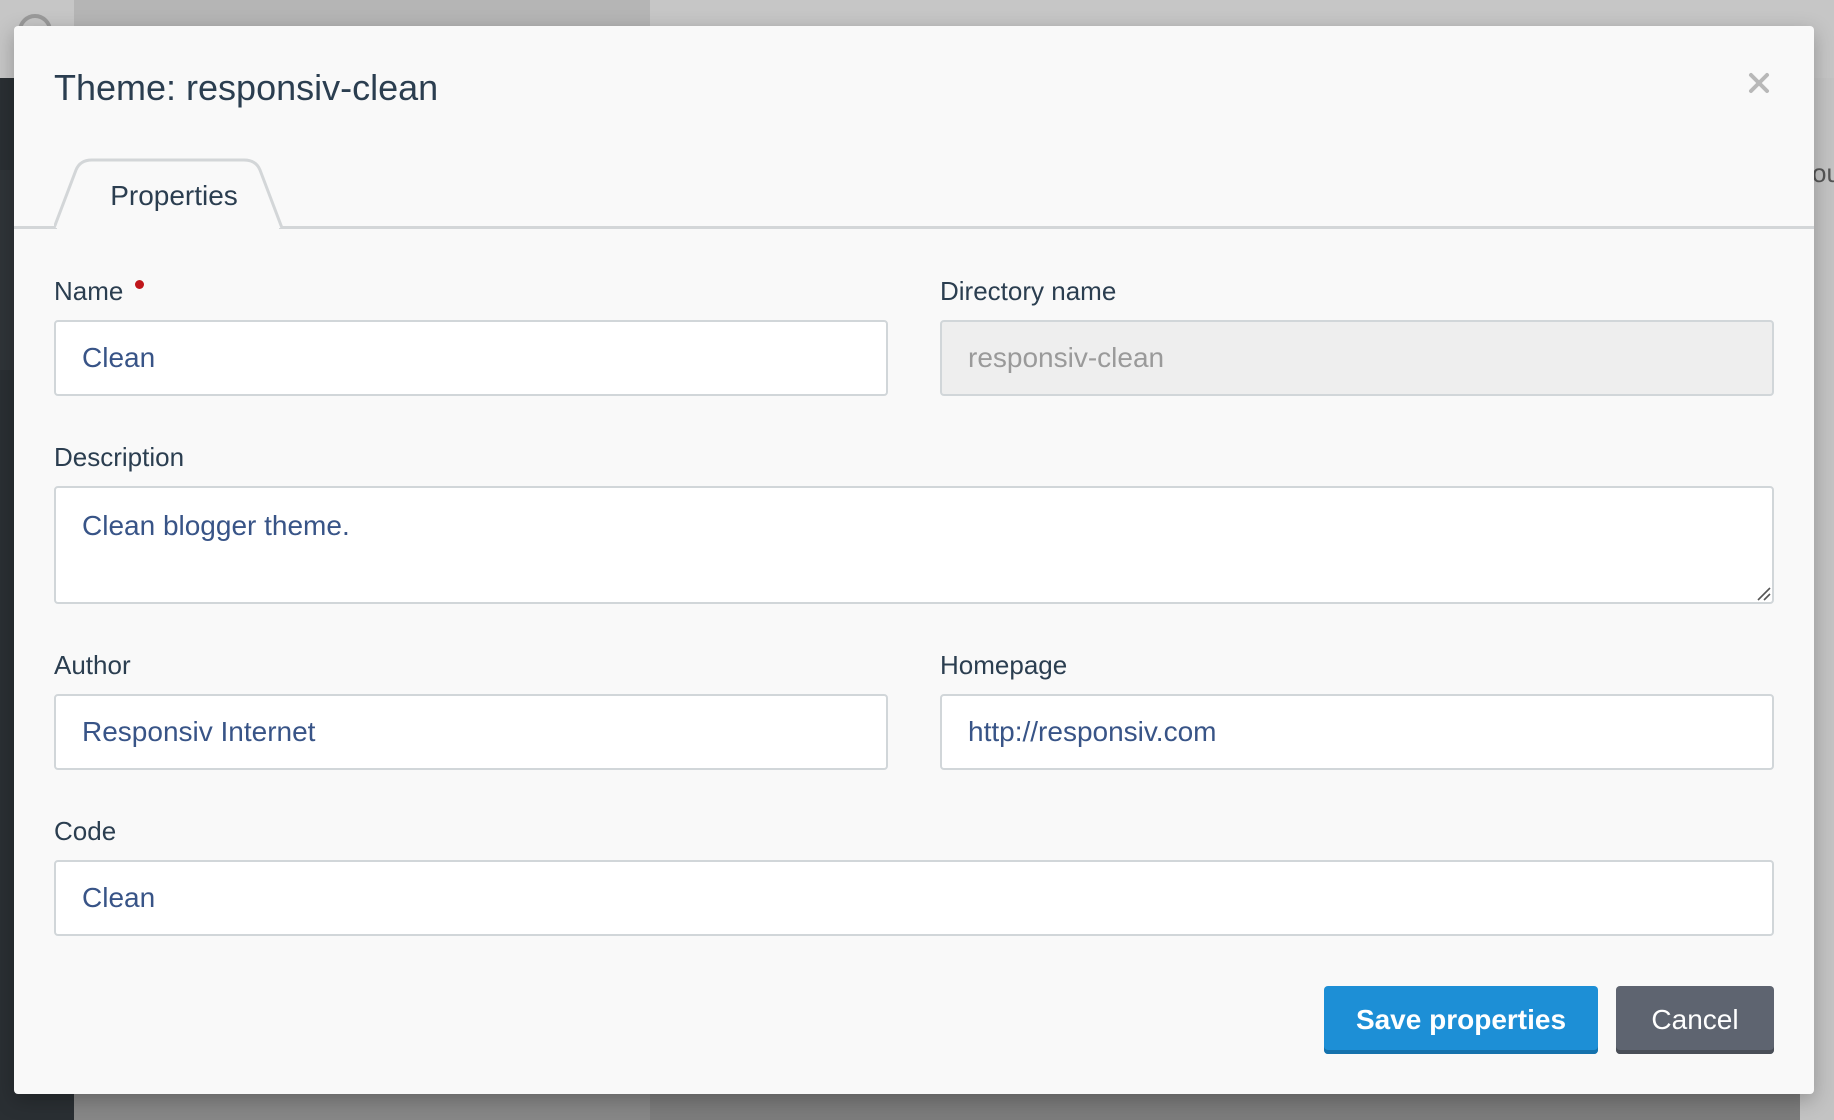  Describe the element at coordinates (89, 291) in the screenshot. I see `name-label: Name` at that location.